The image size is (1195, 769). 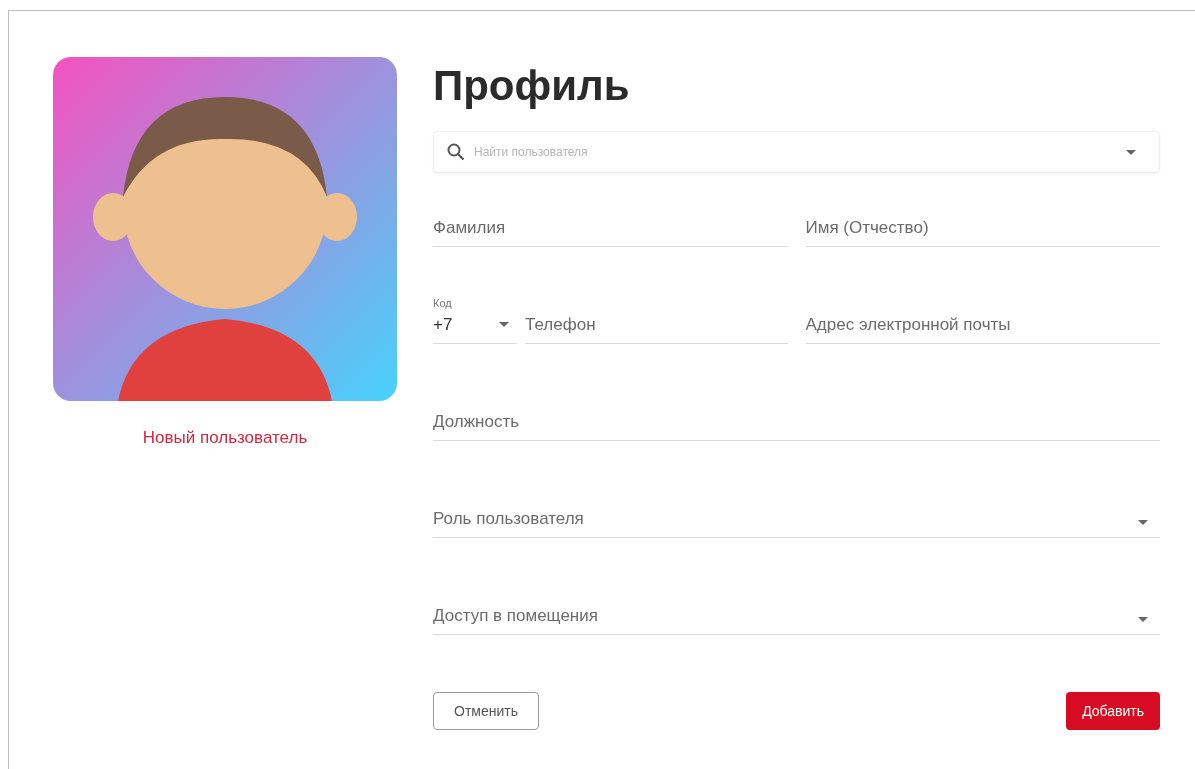 I want to click on input-field: Адрес электронной почты, so click(x=982, y=327).